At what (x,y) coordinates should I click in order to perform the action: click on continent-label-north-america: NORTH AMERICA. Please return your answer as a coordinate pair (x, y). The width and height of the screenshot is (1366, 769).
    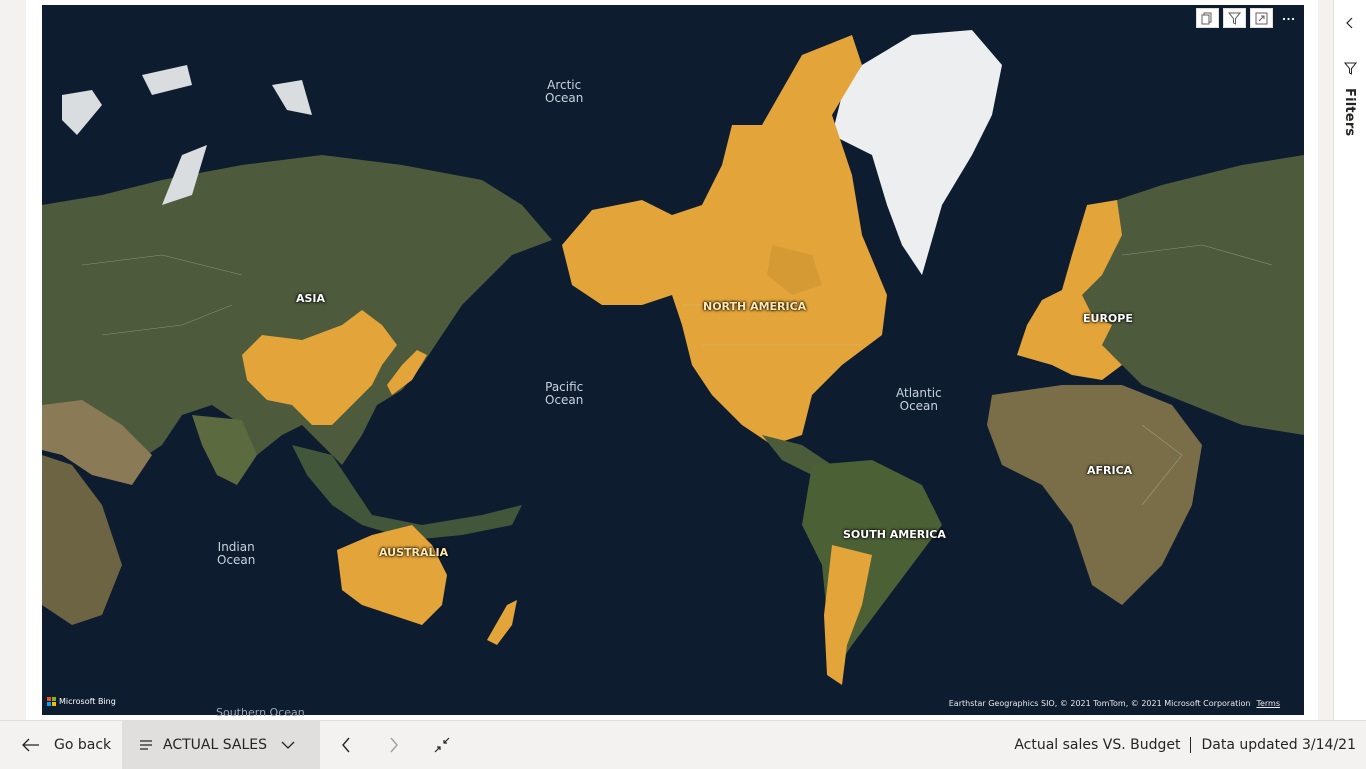
    Looking at the image, I should click on (755, 306).